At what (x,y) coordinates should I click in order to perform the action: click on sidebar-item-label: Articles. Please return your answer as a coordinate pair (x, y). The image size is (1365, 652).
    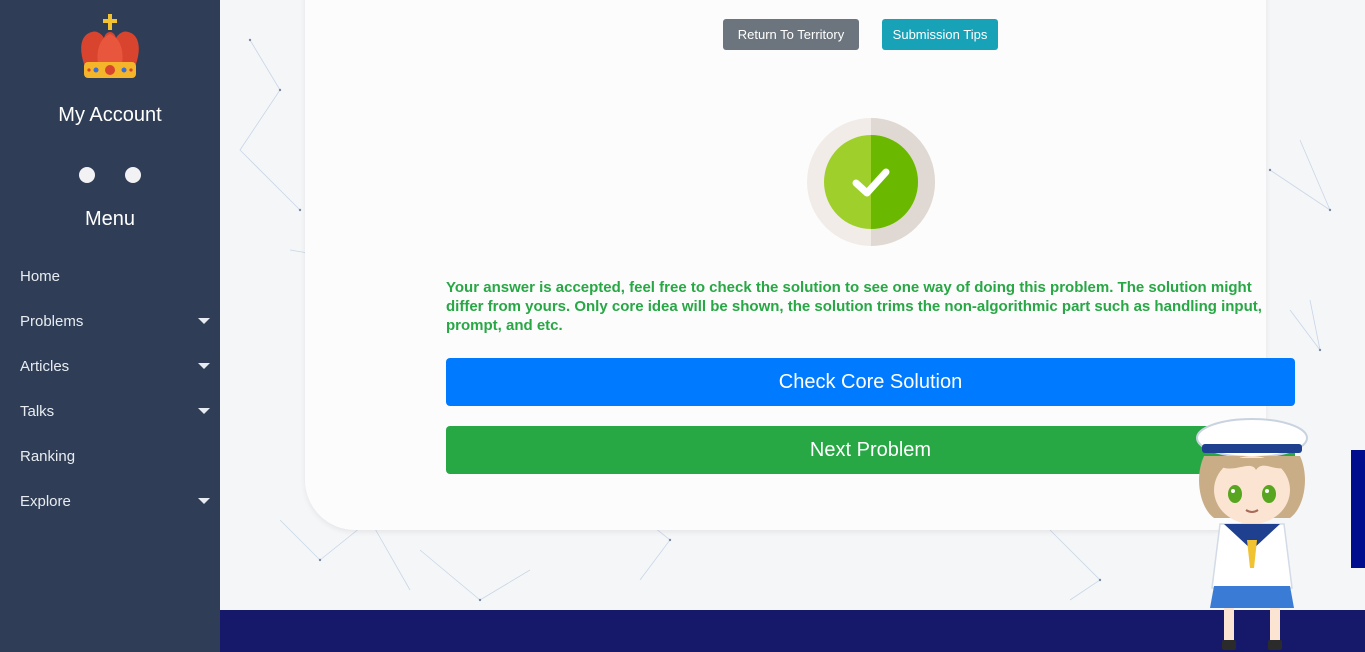
    Looking at the image, I should click on (45, 366).